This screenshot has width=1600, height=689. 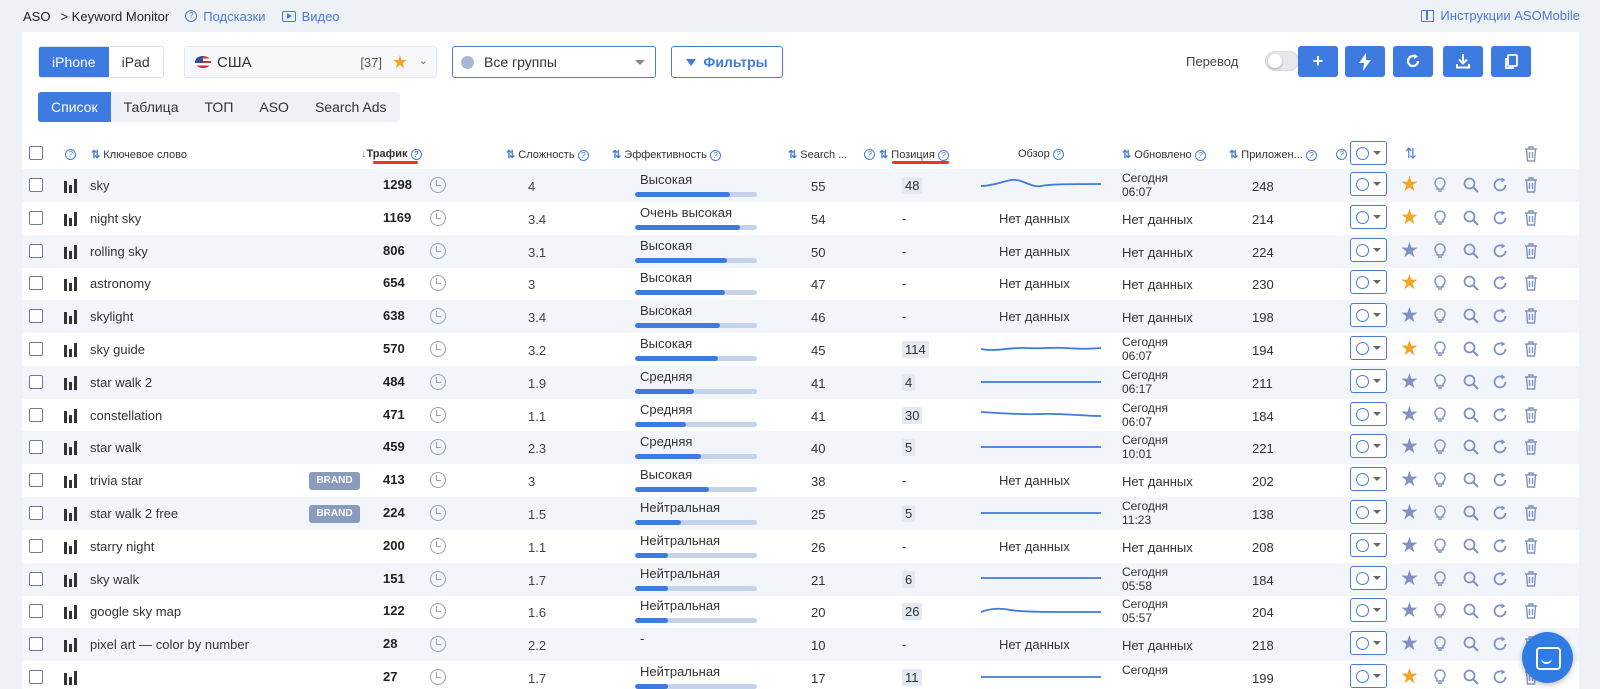 What do you see at coordinates (391, 154) in the screenshot?
I see `header-traffic: ↓Трафик ?` at bounding box center [391, 154].